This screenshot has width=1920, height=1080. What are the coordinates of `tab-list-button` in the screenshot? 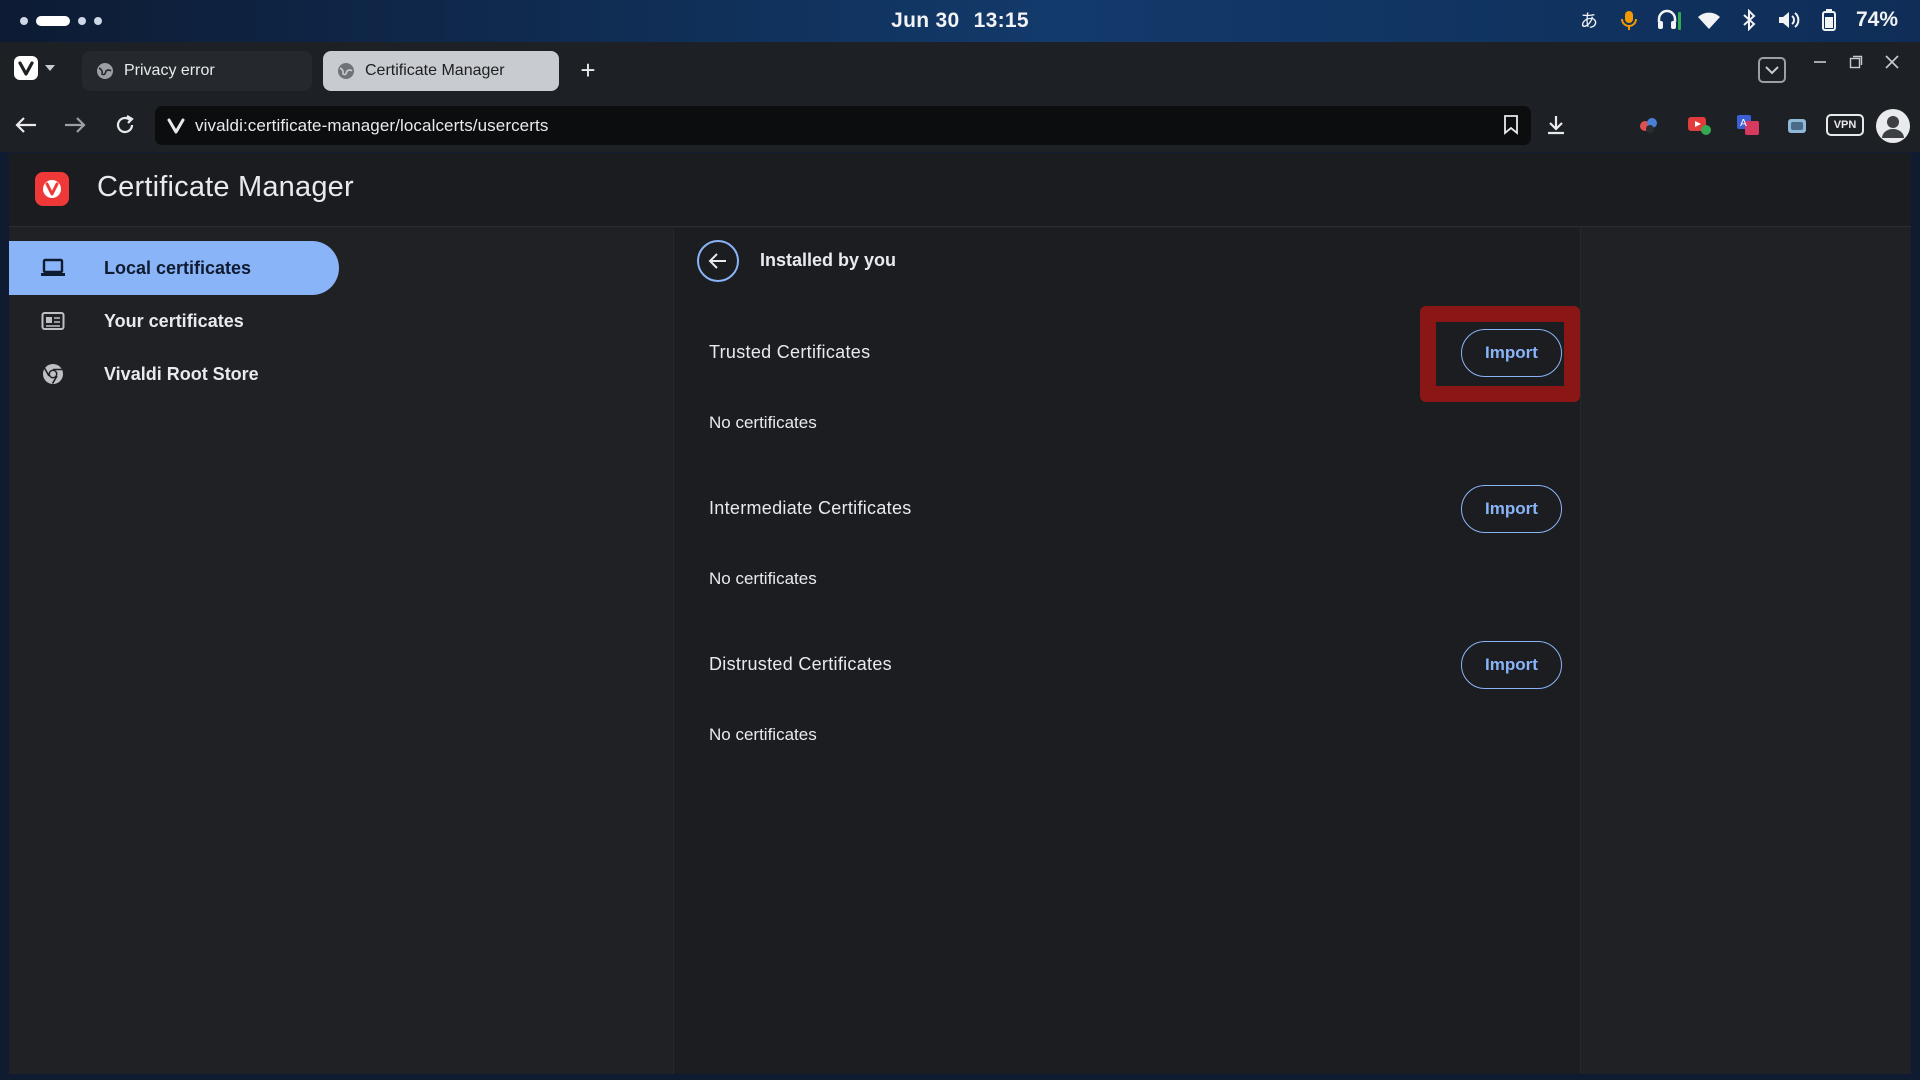 It's located at (1772, 70).